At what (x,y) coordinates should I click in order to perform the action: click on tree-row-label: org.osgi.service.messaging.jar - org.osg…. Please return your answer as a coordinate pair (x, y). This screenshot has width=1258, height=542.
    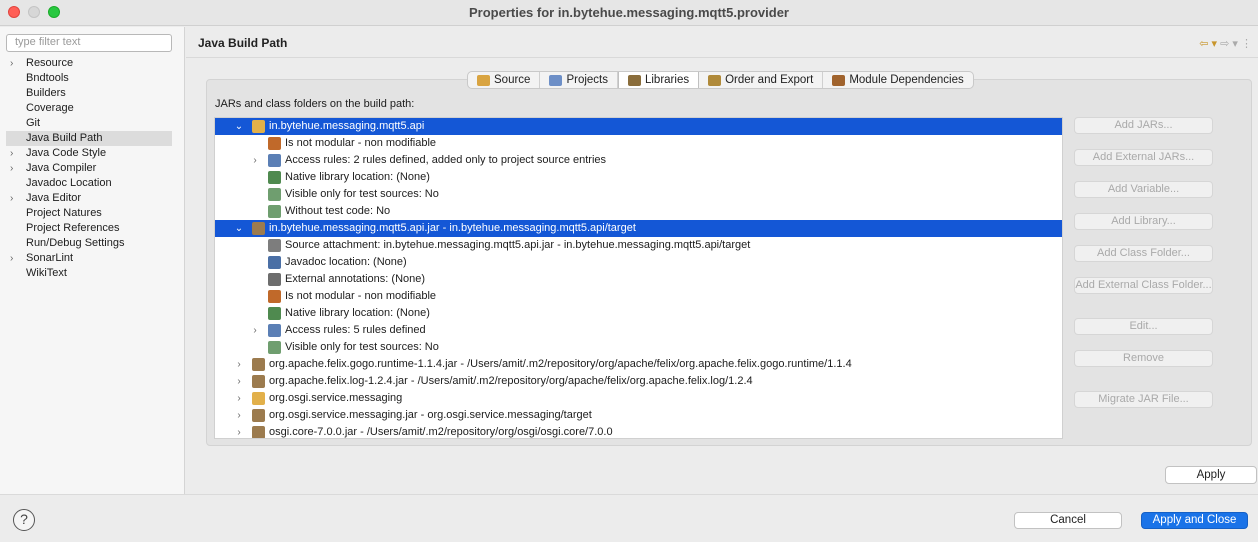
    Looking at the image, I should click on (430, 415).